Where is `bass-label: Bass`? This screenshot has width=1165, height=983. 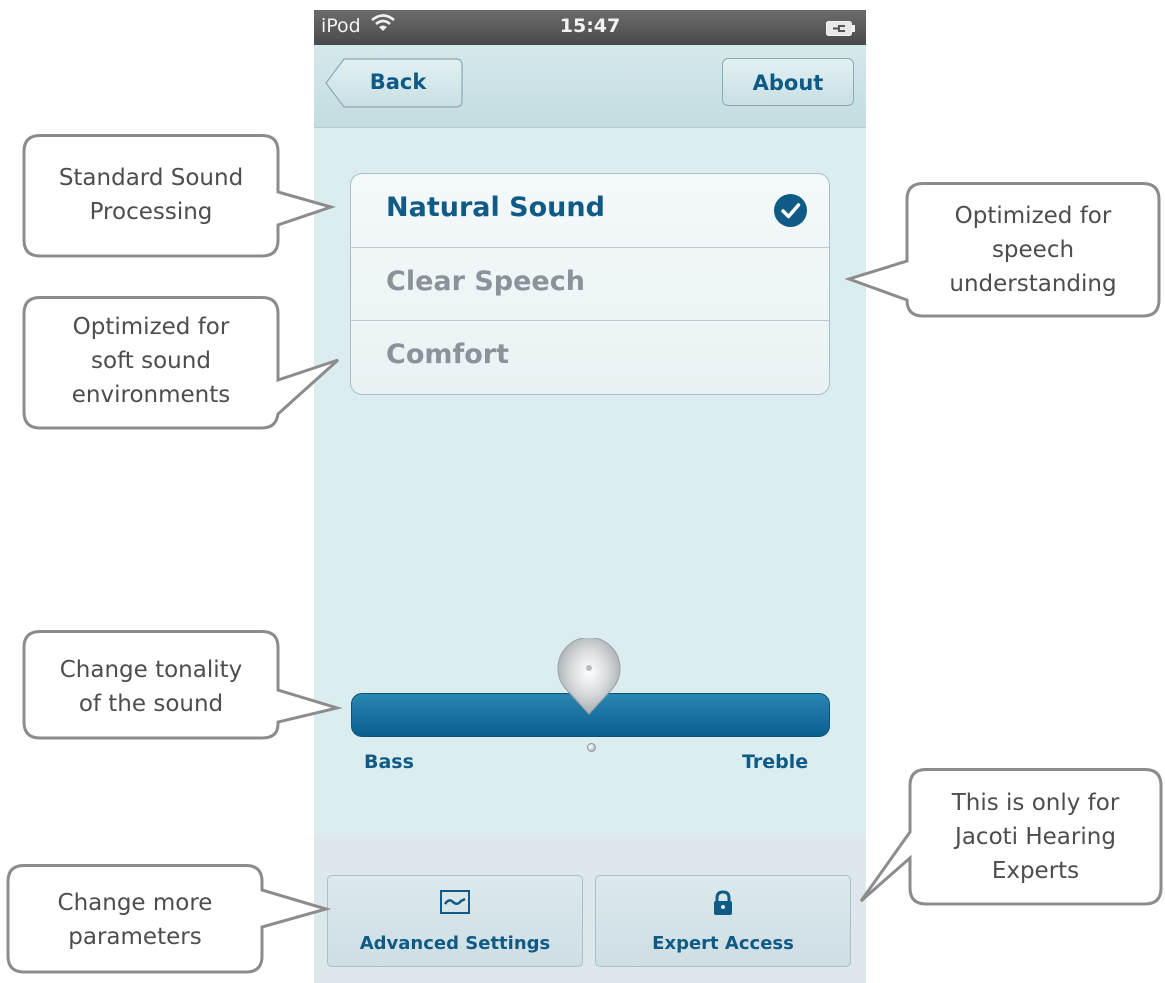 bass-label: Bass is located at coordinates (389, 762).